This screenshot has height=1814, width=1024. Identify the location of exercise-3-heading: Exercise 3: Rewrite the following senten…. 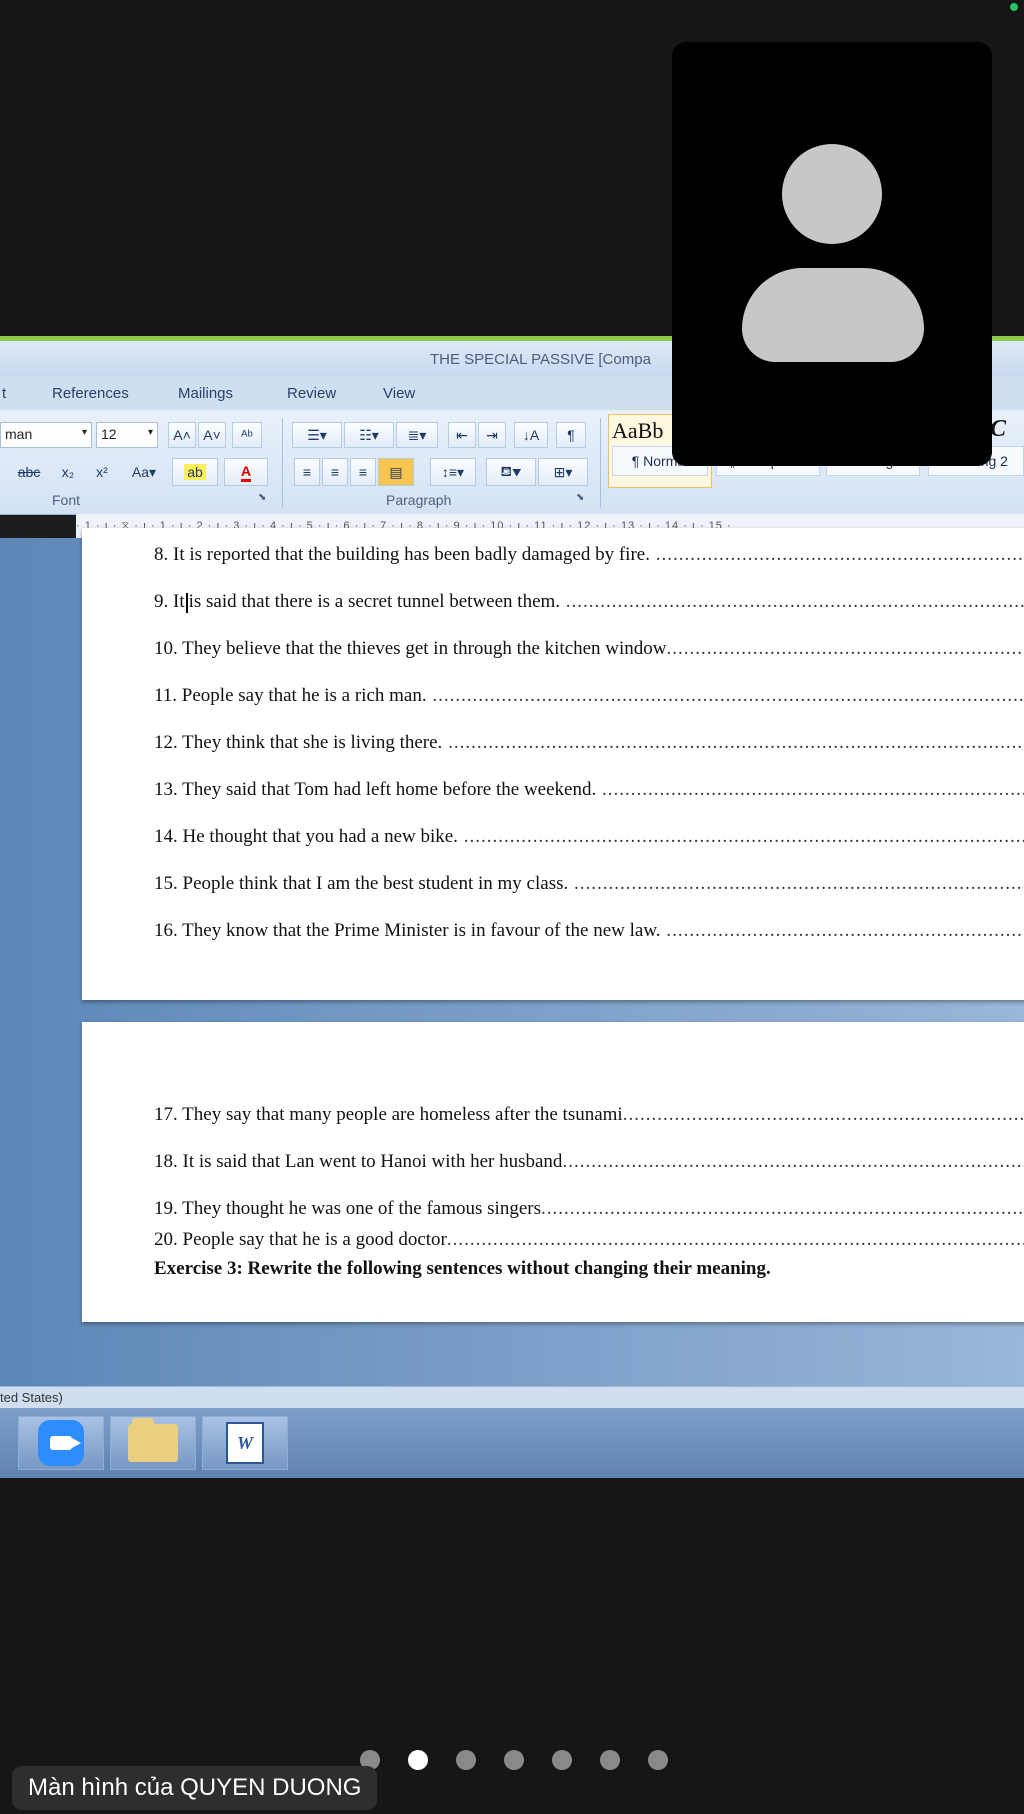
(589, 1269).